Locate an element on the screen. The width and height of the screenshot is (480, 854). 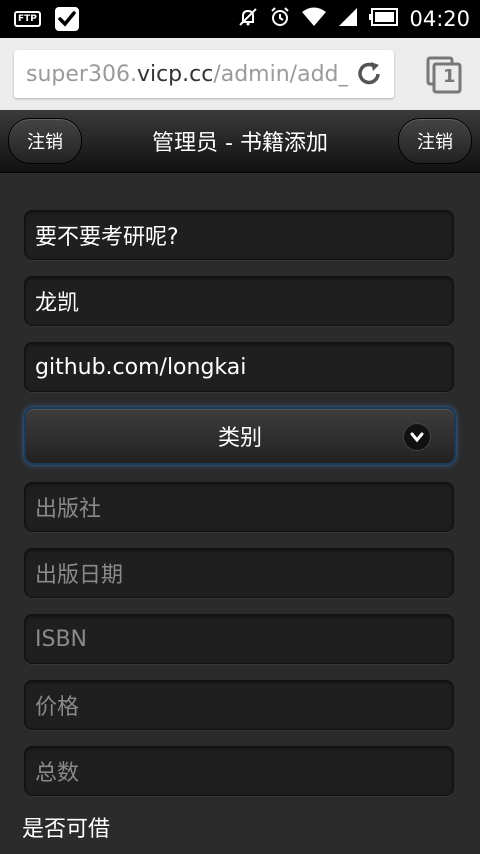
status-bar: FTP 04:20 is located at coordinates (240, 19).